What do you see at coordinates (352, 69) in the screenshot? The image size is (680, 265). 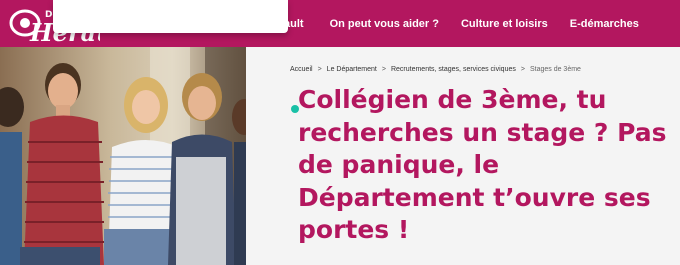 I see `breadcrumb-le-departement: Le Département` at bounding box center [352, 69].